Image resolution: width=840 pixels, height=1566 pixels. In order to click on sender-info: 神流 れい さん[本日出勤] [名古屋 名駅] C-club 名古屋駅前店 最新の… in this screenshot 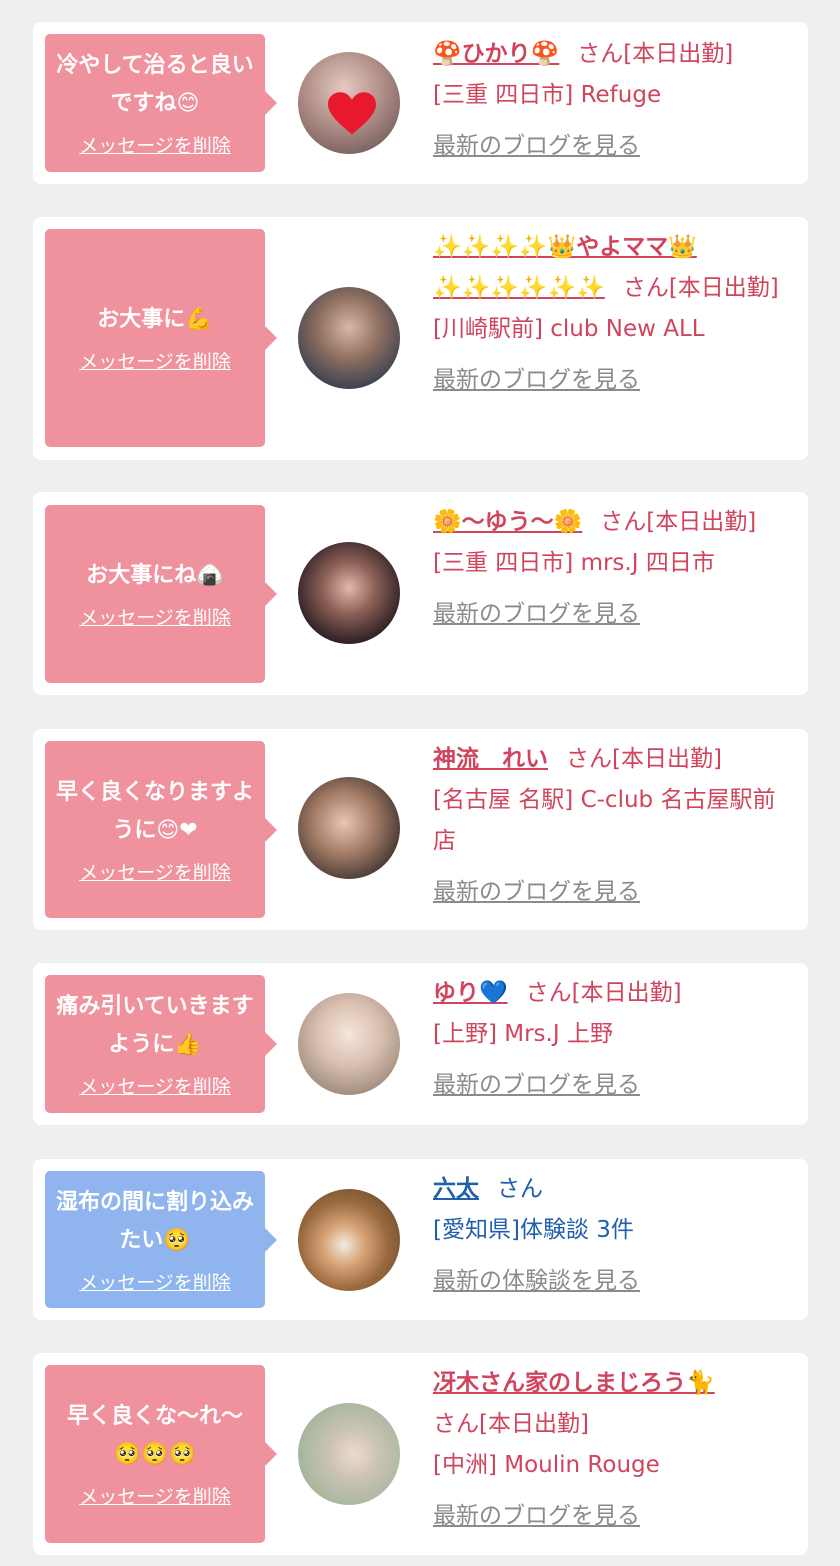, I will do `click(610, 826)`.